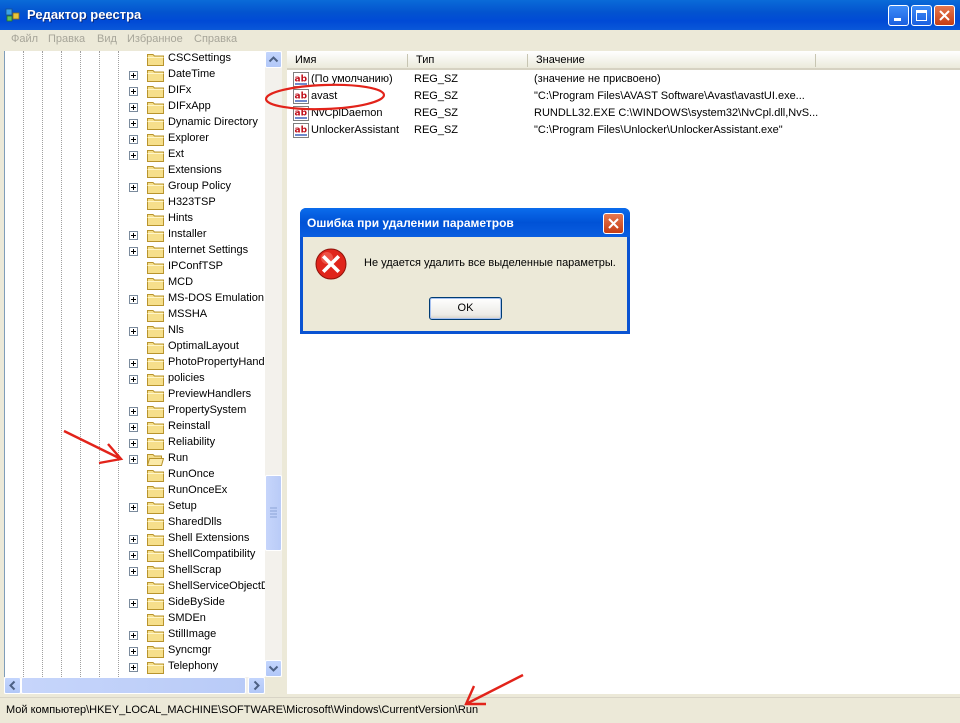 The image size is (960, 723). I want to click on tree-item: ShellCompatibility, so click(135, 555).